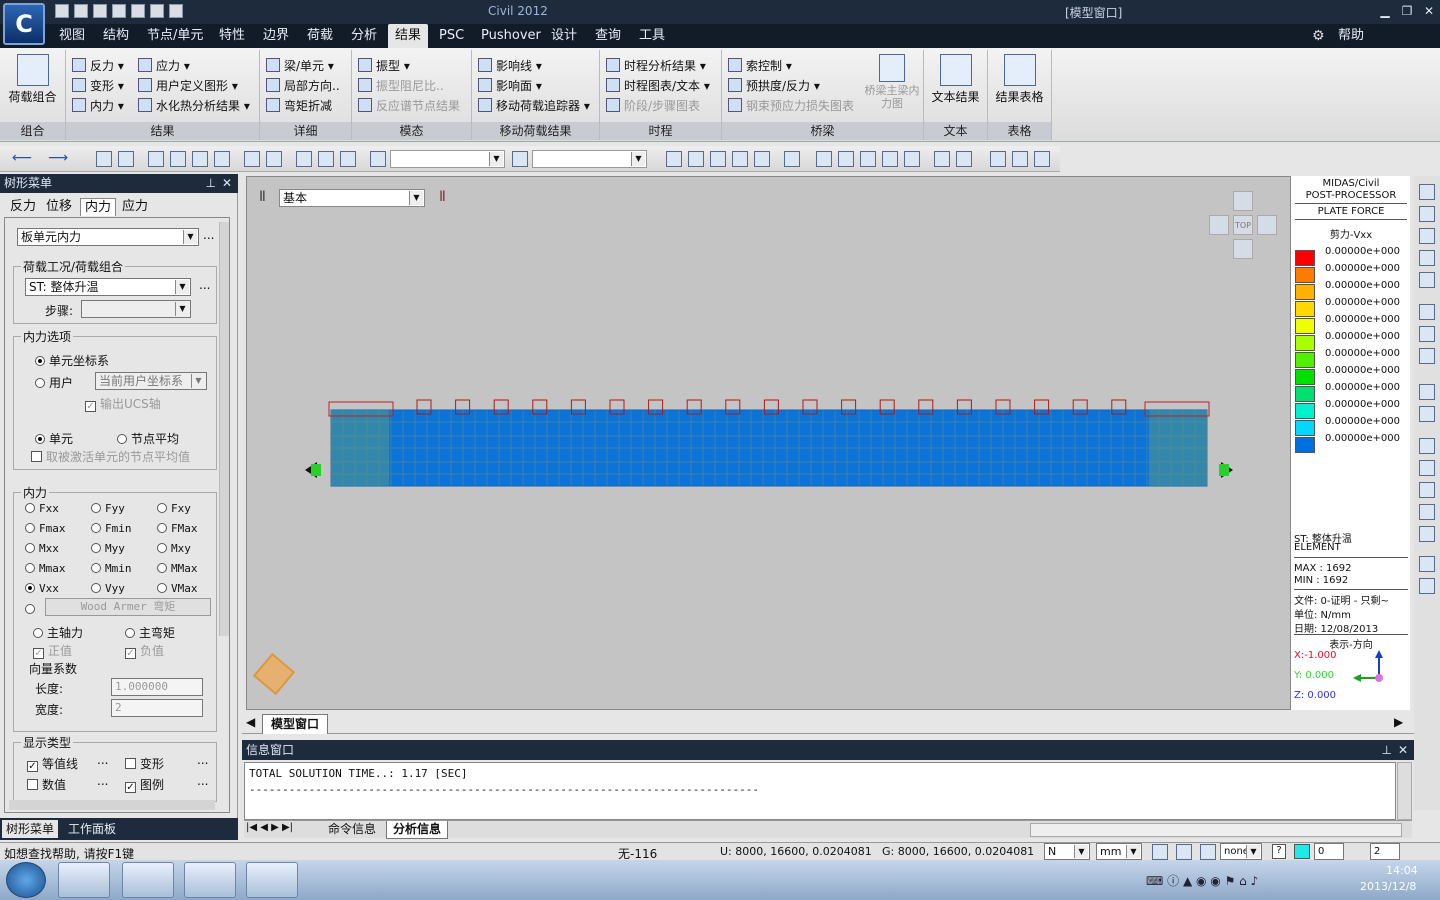  Describe the element at coordinates (364, 36) in the screenshot. I see `tab-analysis: 分析` at that location.